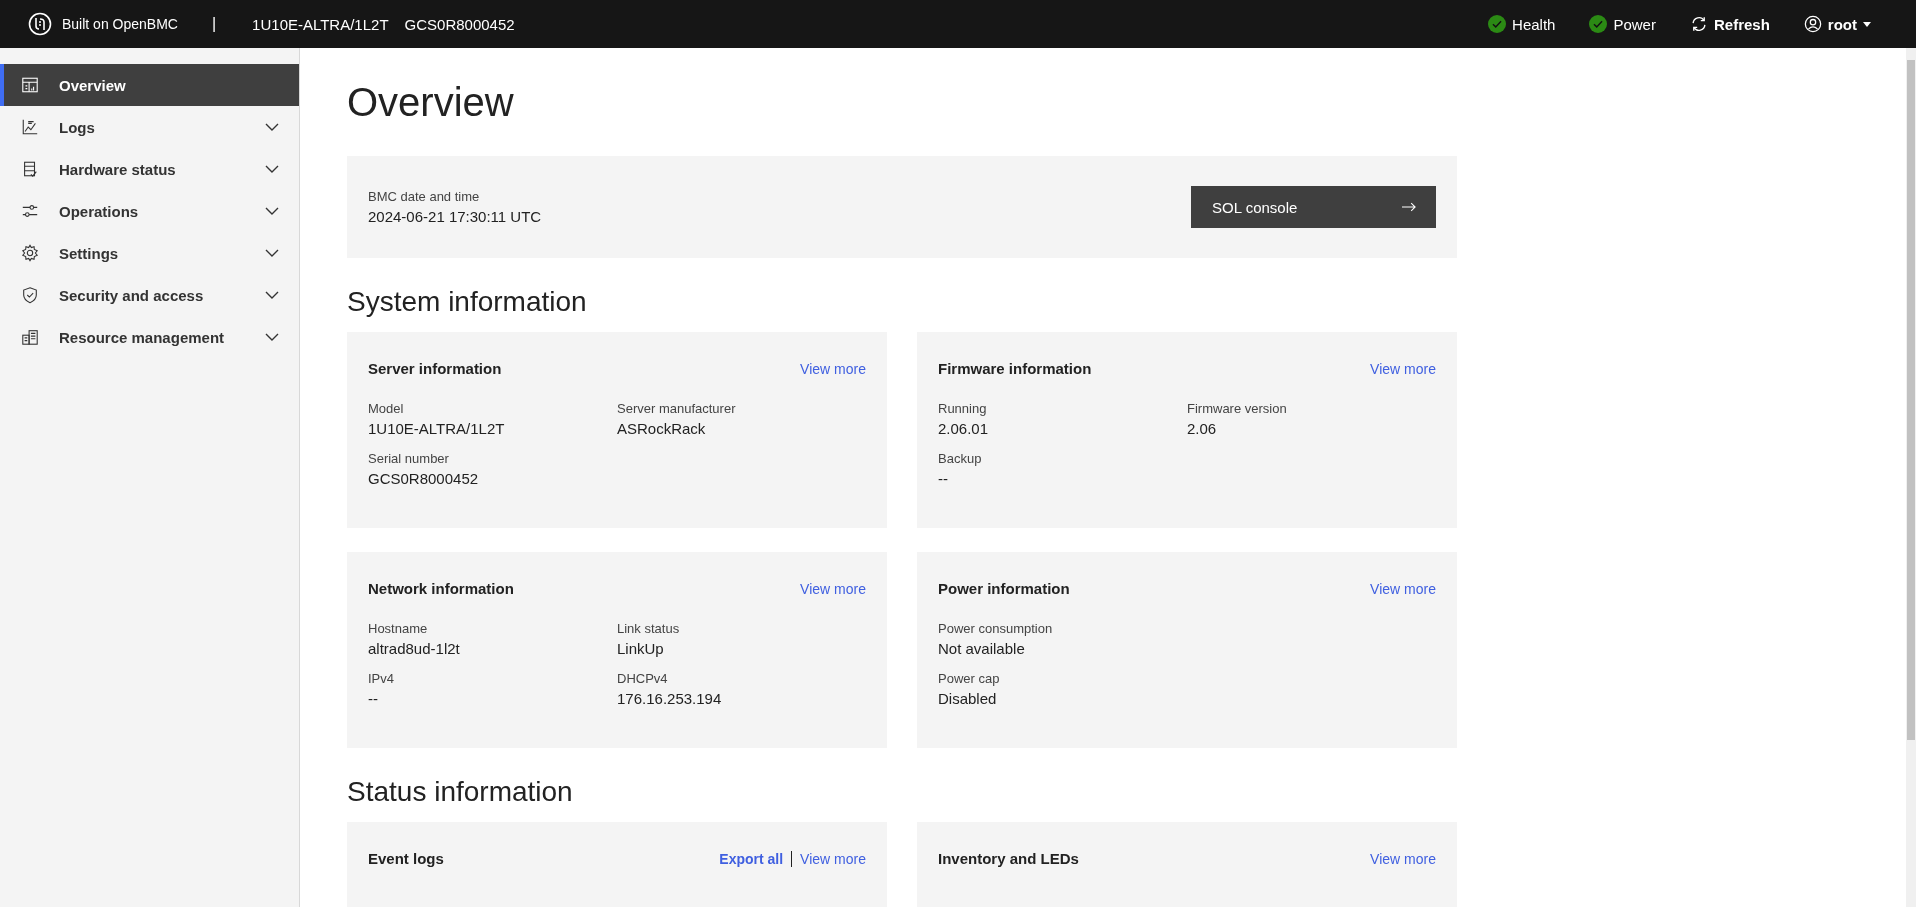 The width and height of the screenshot is (1916, 907). What do you see at coordinates (431, 102) in the screenshot?
I see `page-title: Overview` at bounding box center [431, 102].